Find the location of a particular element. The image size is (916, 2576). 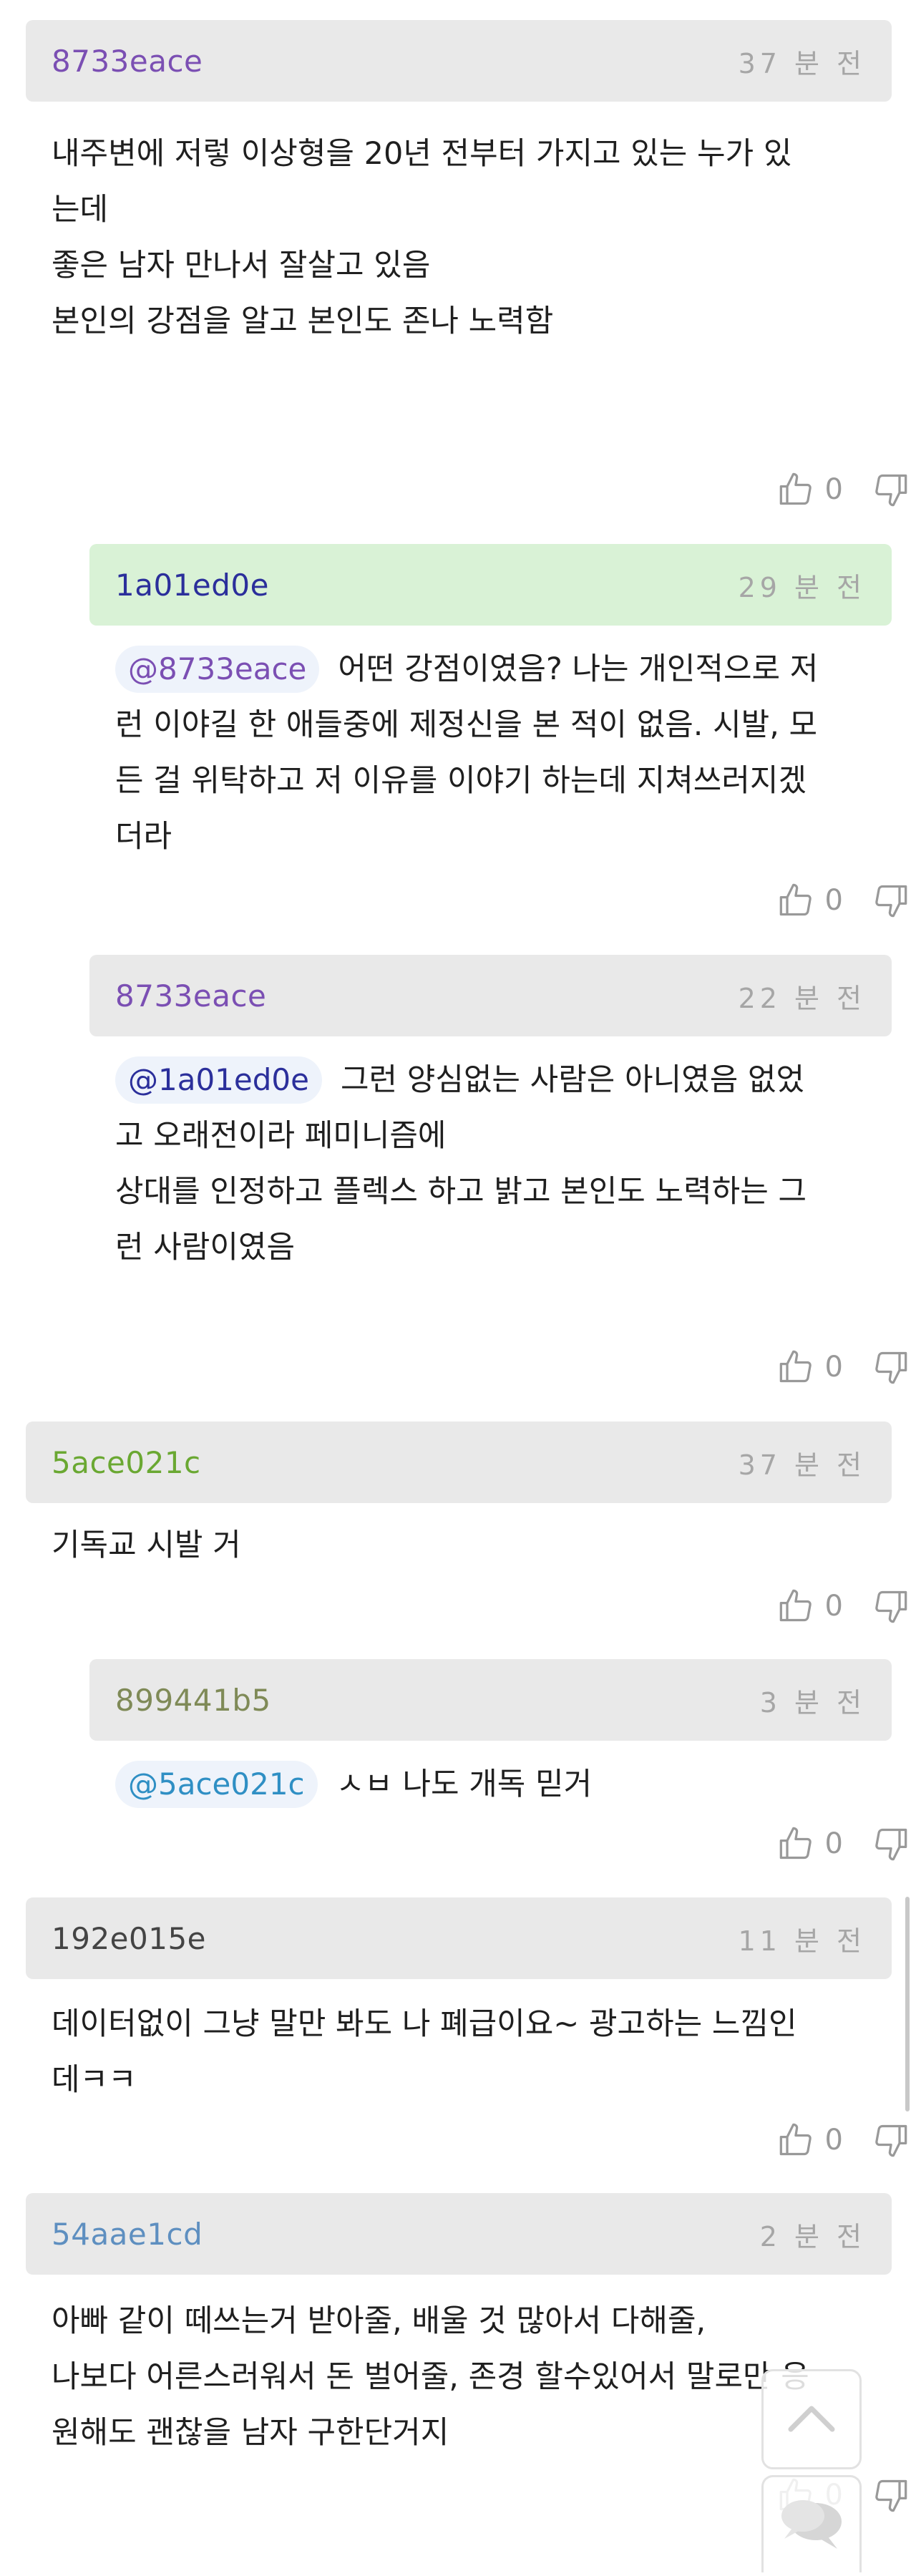

comment-line: 데ㅋㅋ is located at coordinates (94, 2080).